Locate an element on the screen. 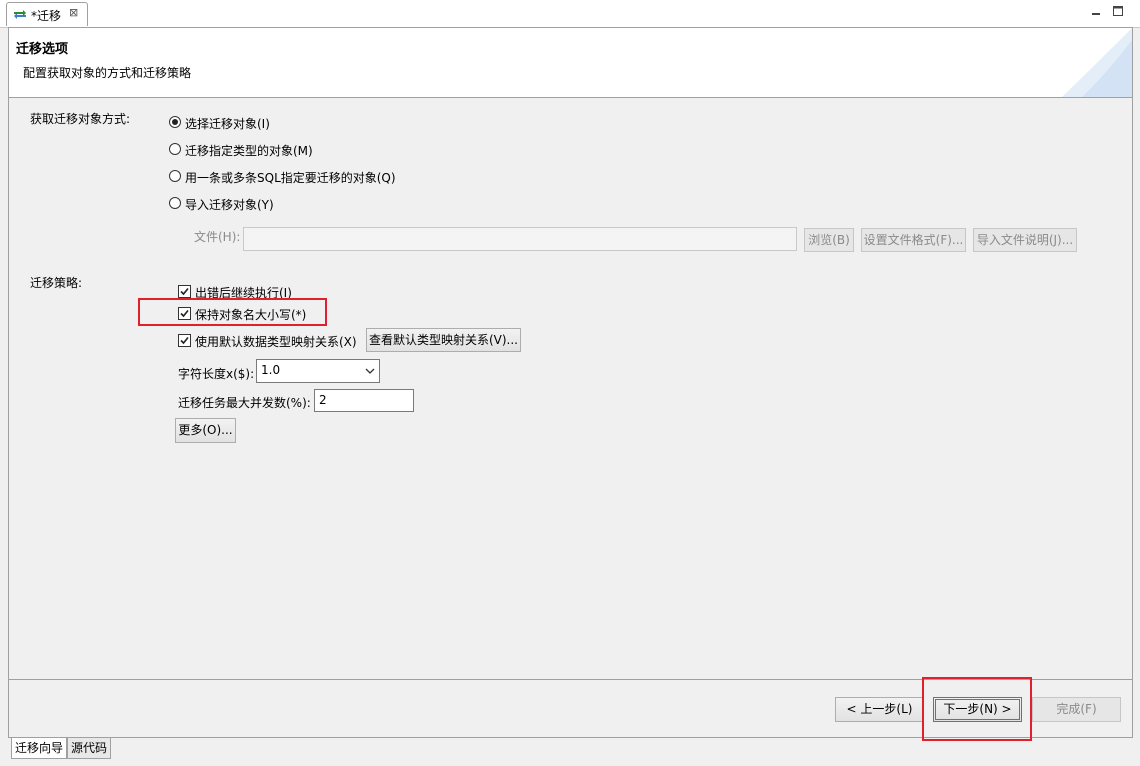 This screenshot has height=766, width=1140. migration-arrows-icon is located at coordinates (20, 14).